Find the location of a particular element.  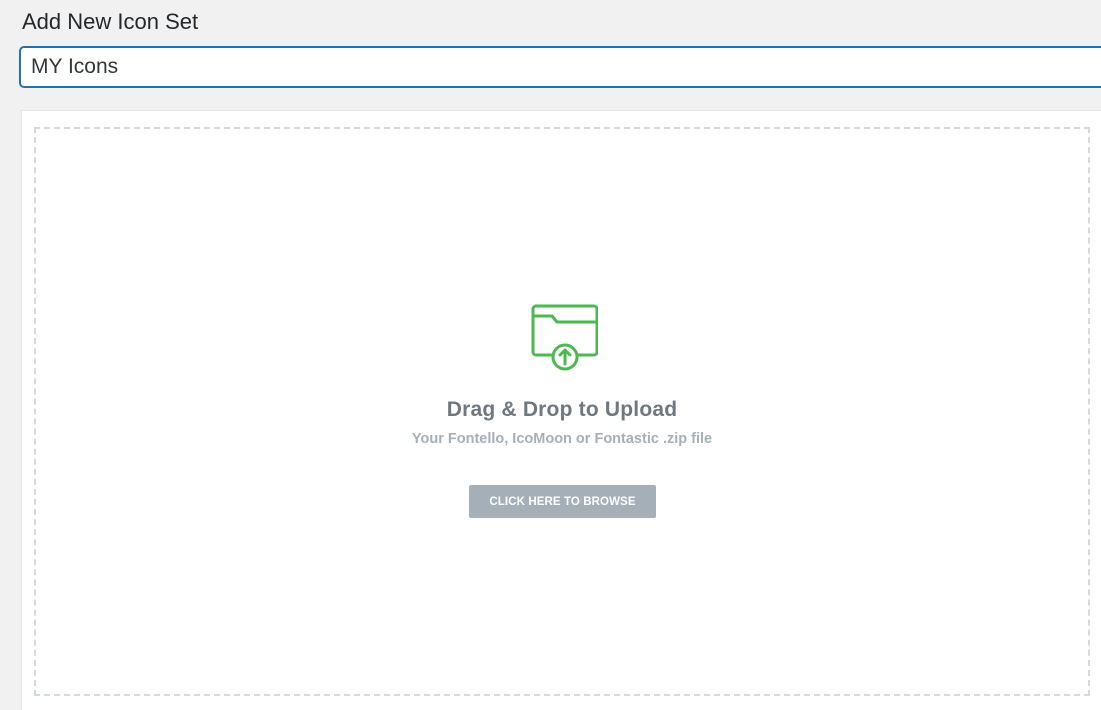

page-title: Add New Icon Set is located at coordinates (110, 21).